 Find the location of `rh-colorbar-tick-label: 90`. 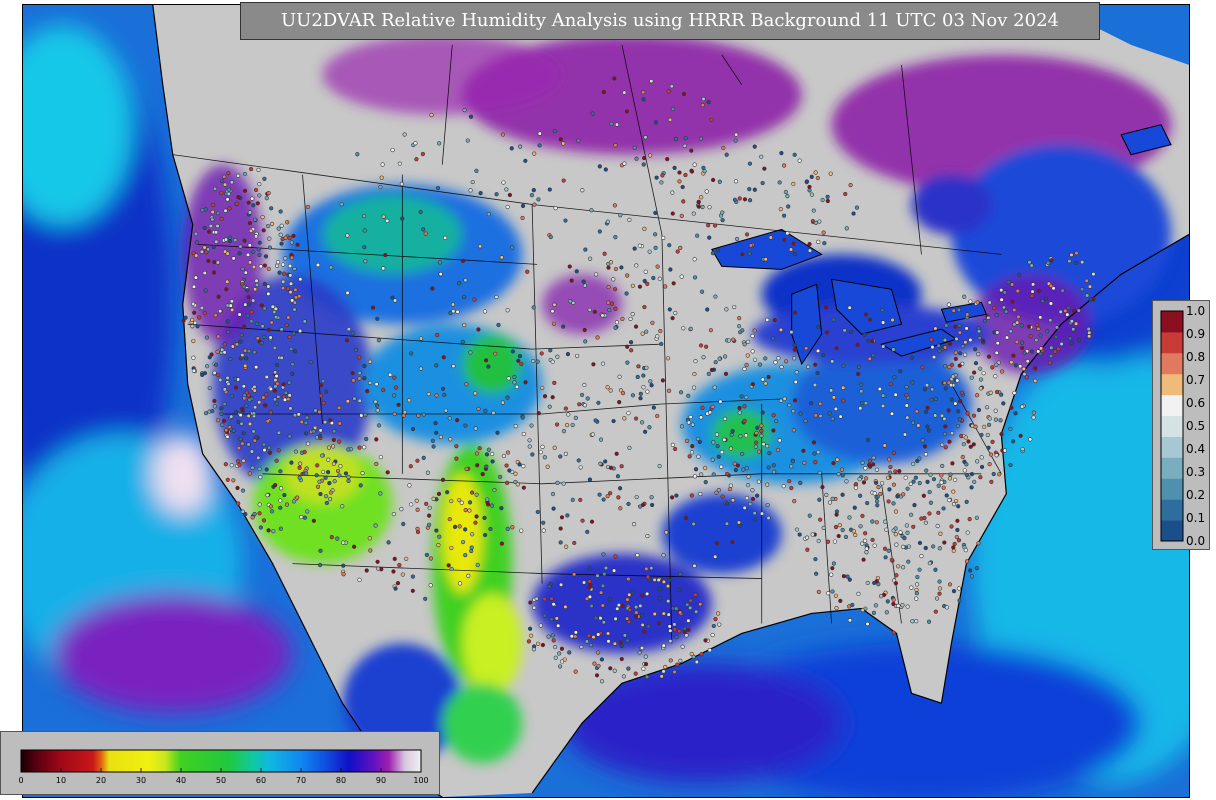

rh-colorbar-tick-label: 90 is located at coordinates (381, 780).